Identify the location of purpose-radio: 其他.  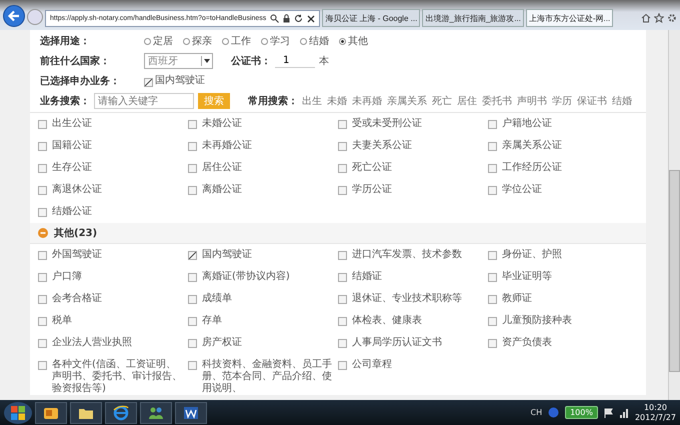
(353, 41).